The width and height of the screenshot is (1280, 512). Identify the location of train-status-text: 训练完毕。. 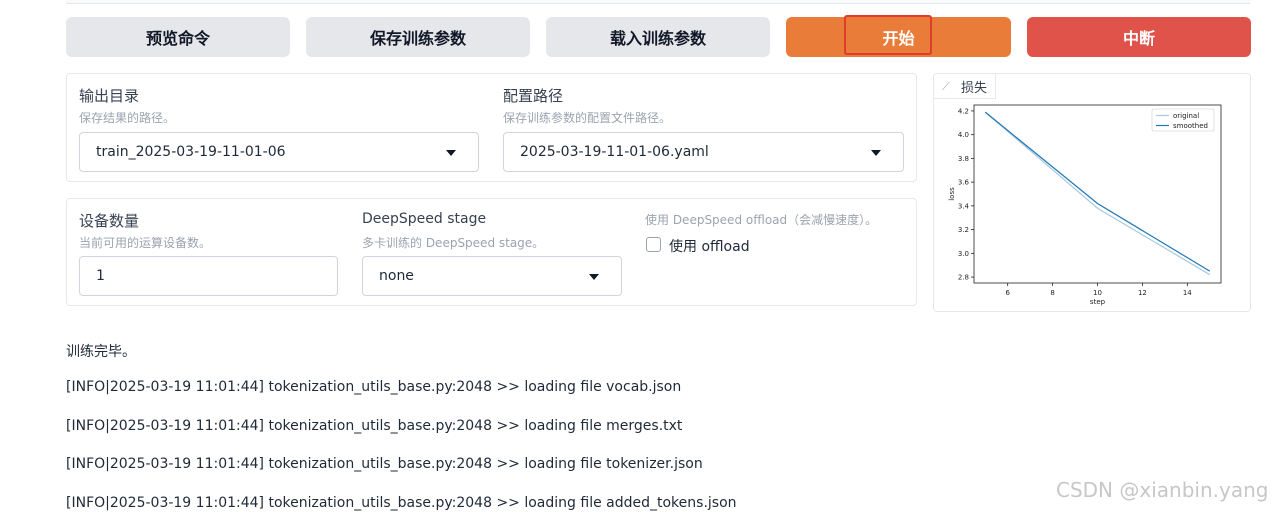
(101, 352).